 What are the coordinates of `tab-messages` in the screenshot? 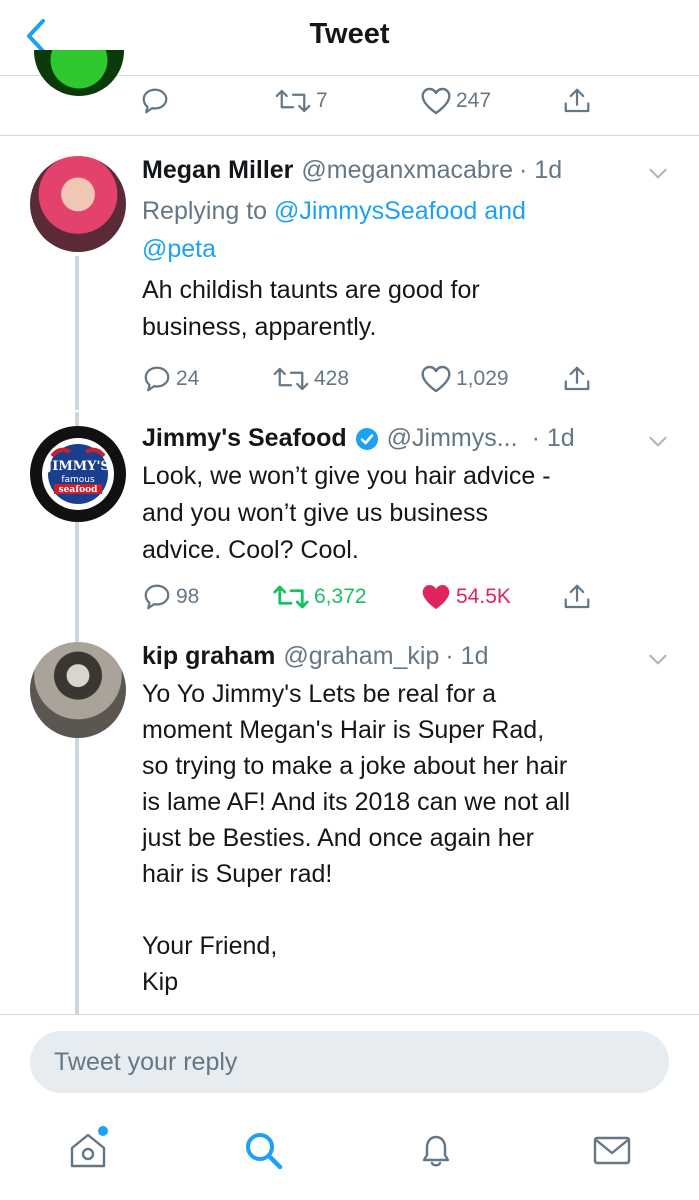 It's located at (612, 1150).